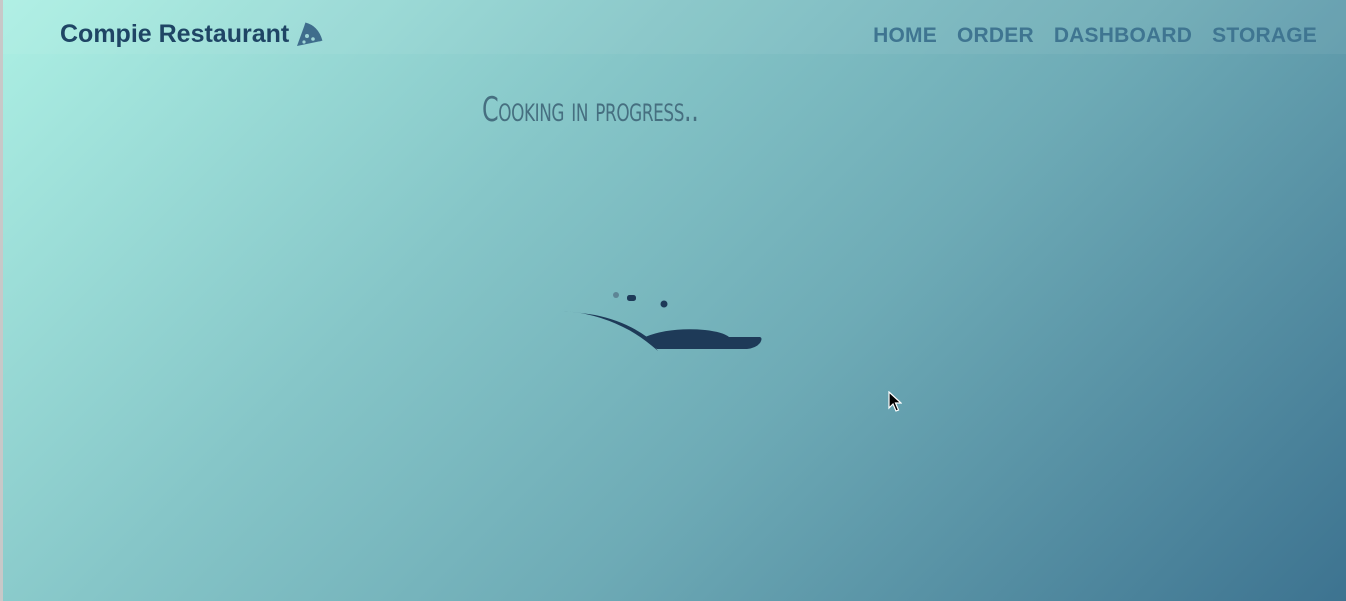 This screenshot has width=1346, height=601. What do you see at coordinates (1123, 36) in the screenshot?
I see `nav-dashboard: DASHBOARD` at bounding box center [1123, 36].